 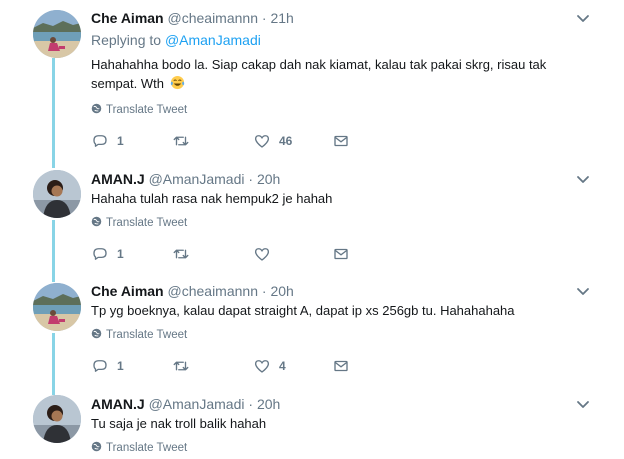 I want to click on like-button, so click(x=266, y=254).